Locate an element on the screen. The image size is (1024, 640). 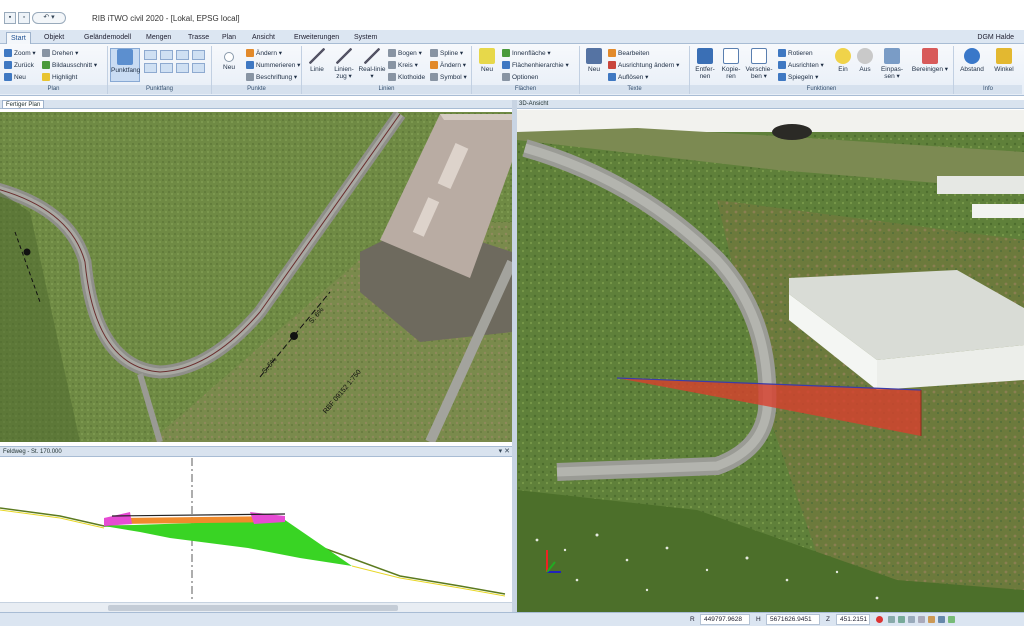
label-points-button: Beschriftung ▾ is located at coordinates (271, 77).